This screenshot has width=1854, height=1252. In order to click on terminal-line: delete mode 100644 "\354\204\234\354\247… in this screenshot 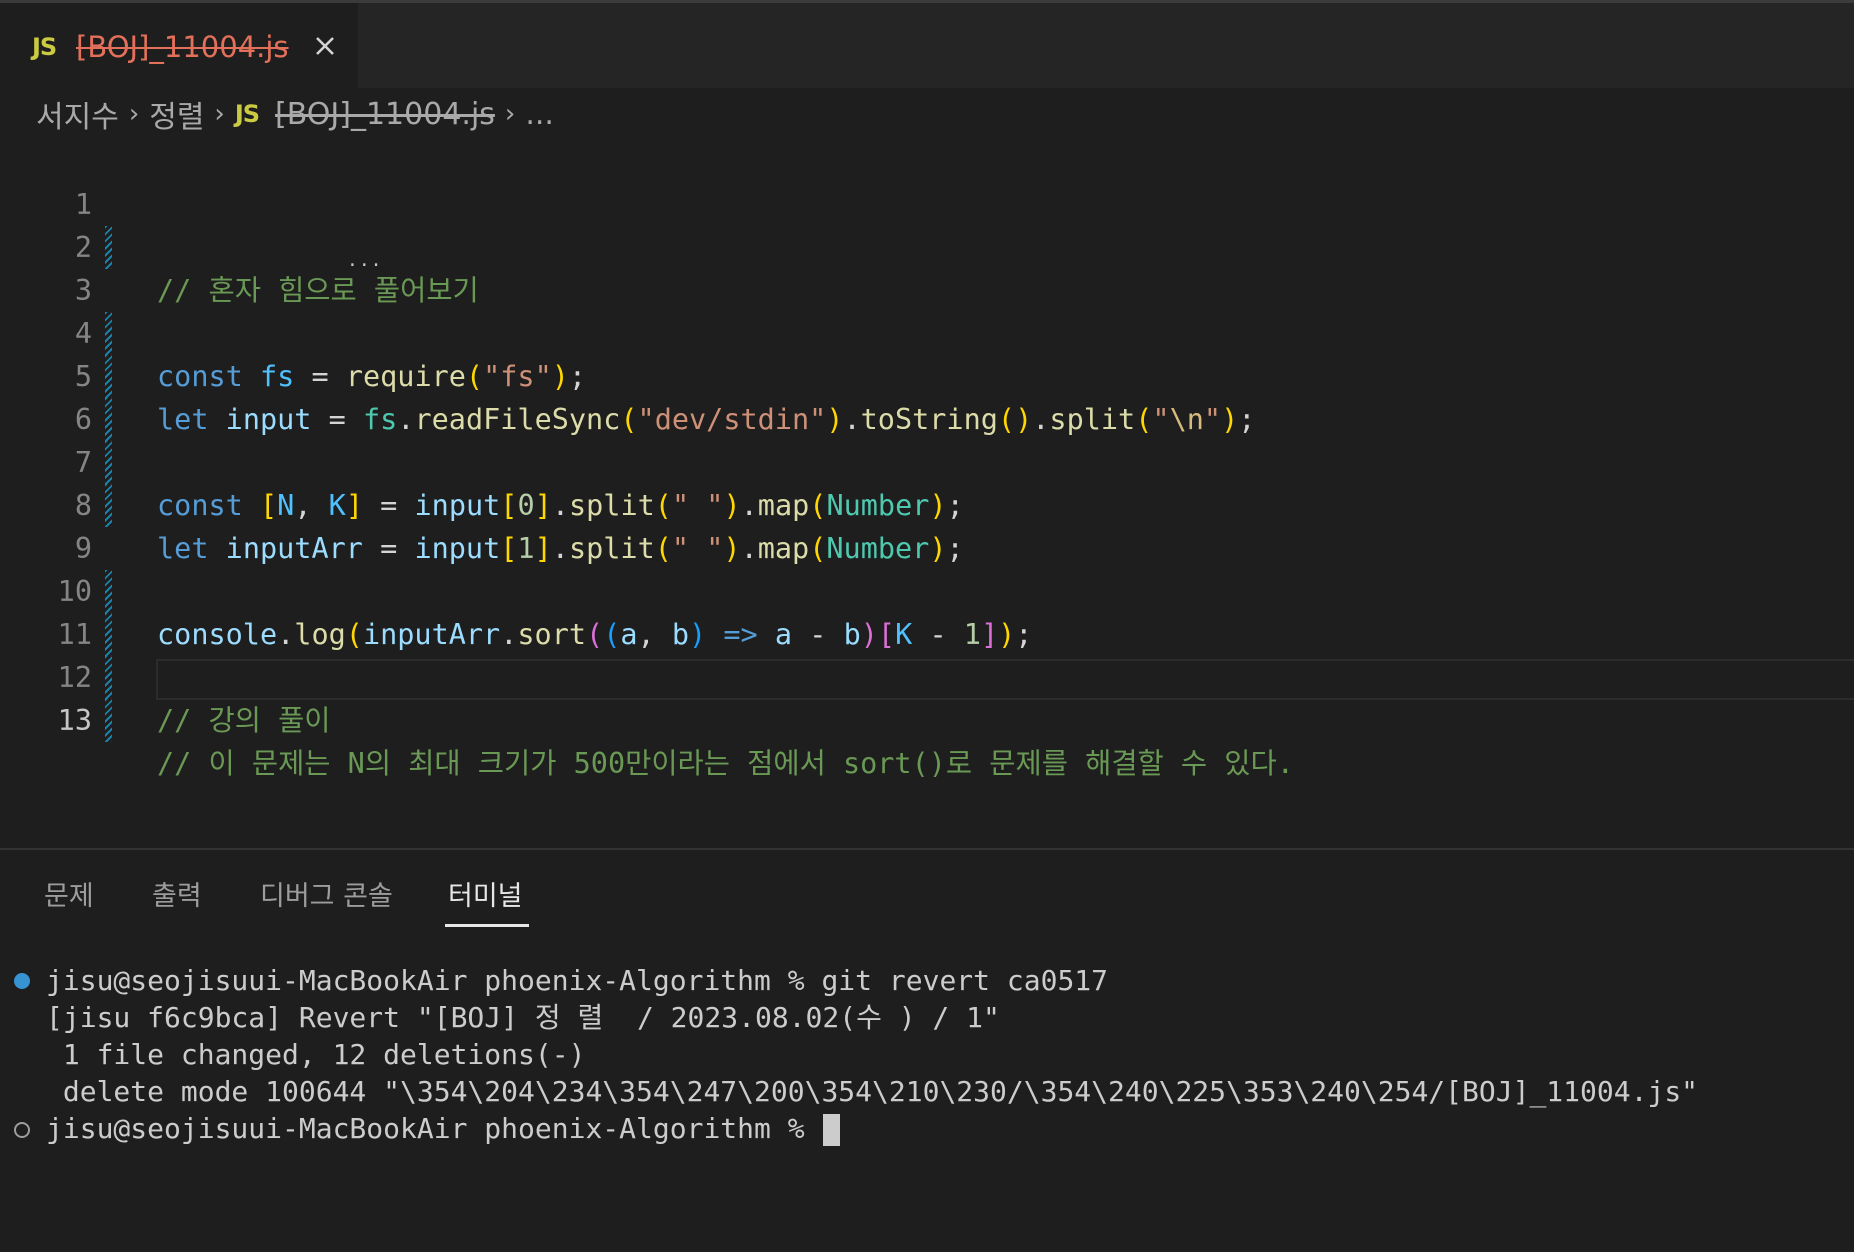, I will do `click(872, 1091)`.